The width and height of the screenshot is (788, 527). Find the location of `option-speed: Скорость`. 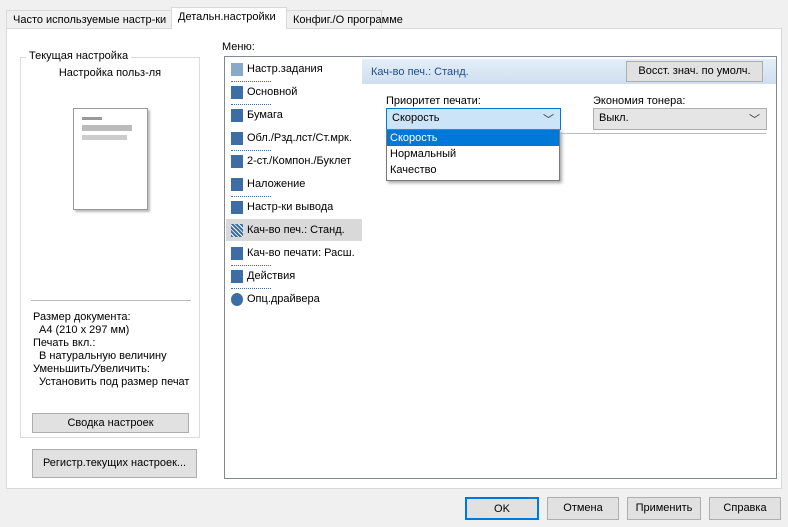

option-speed: Скорость is located at coordinates (473, 138).